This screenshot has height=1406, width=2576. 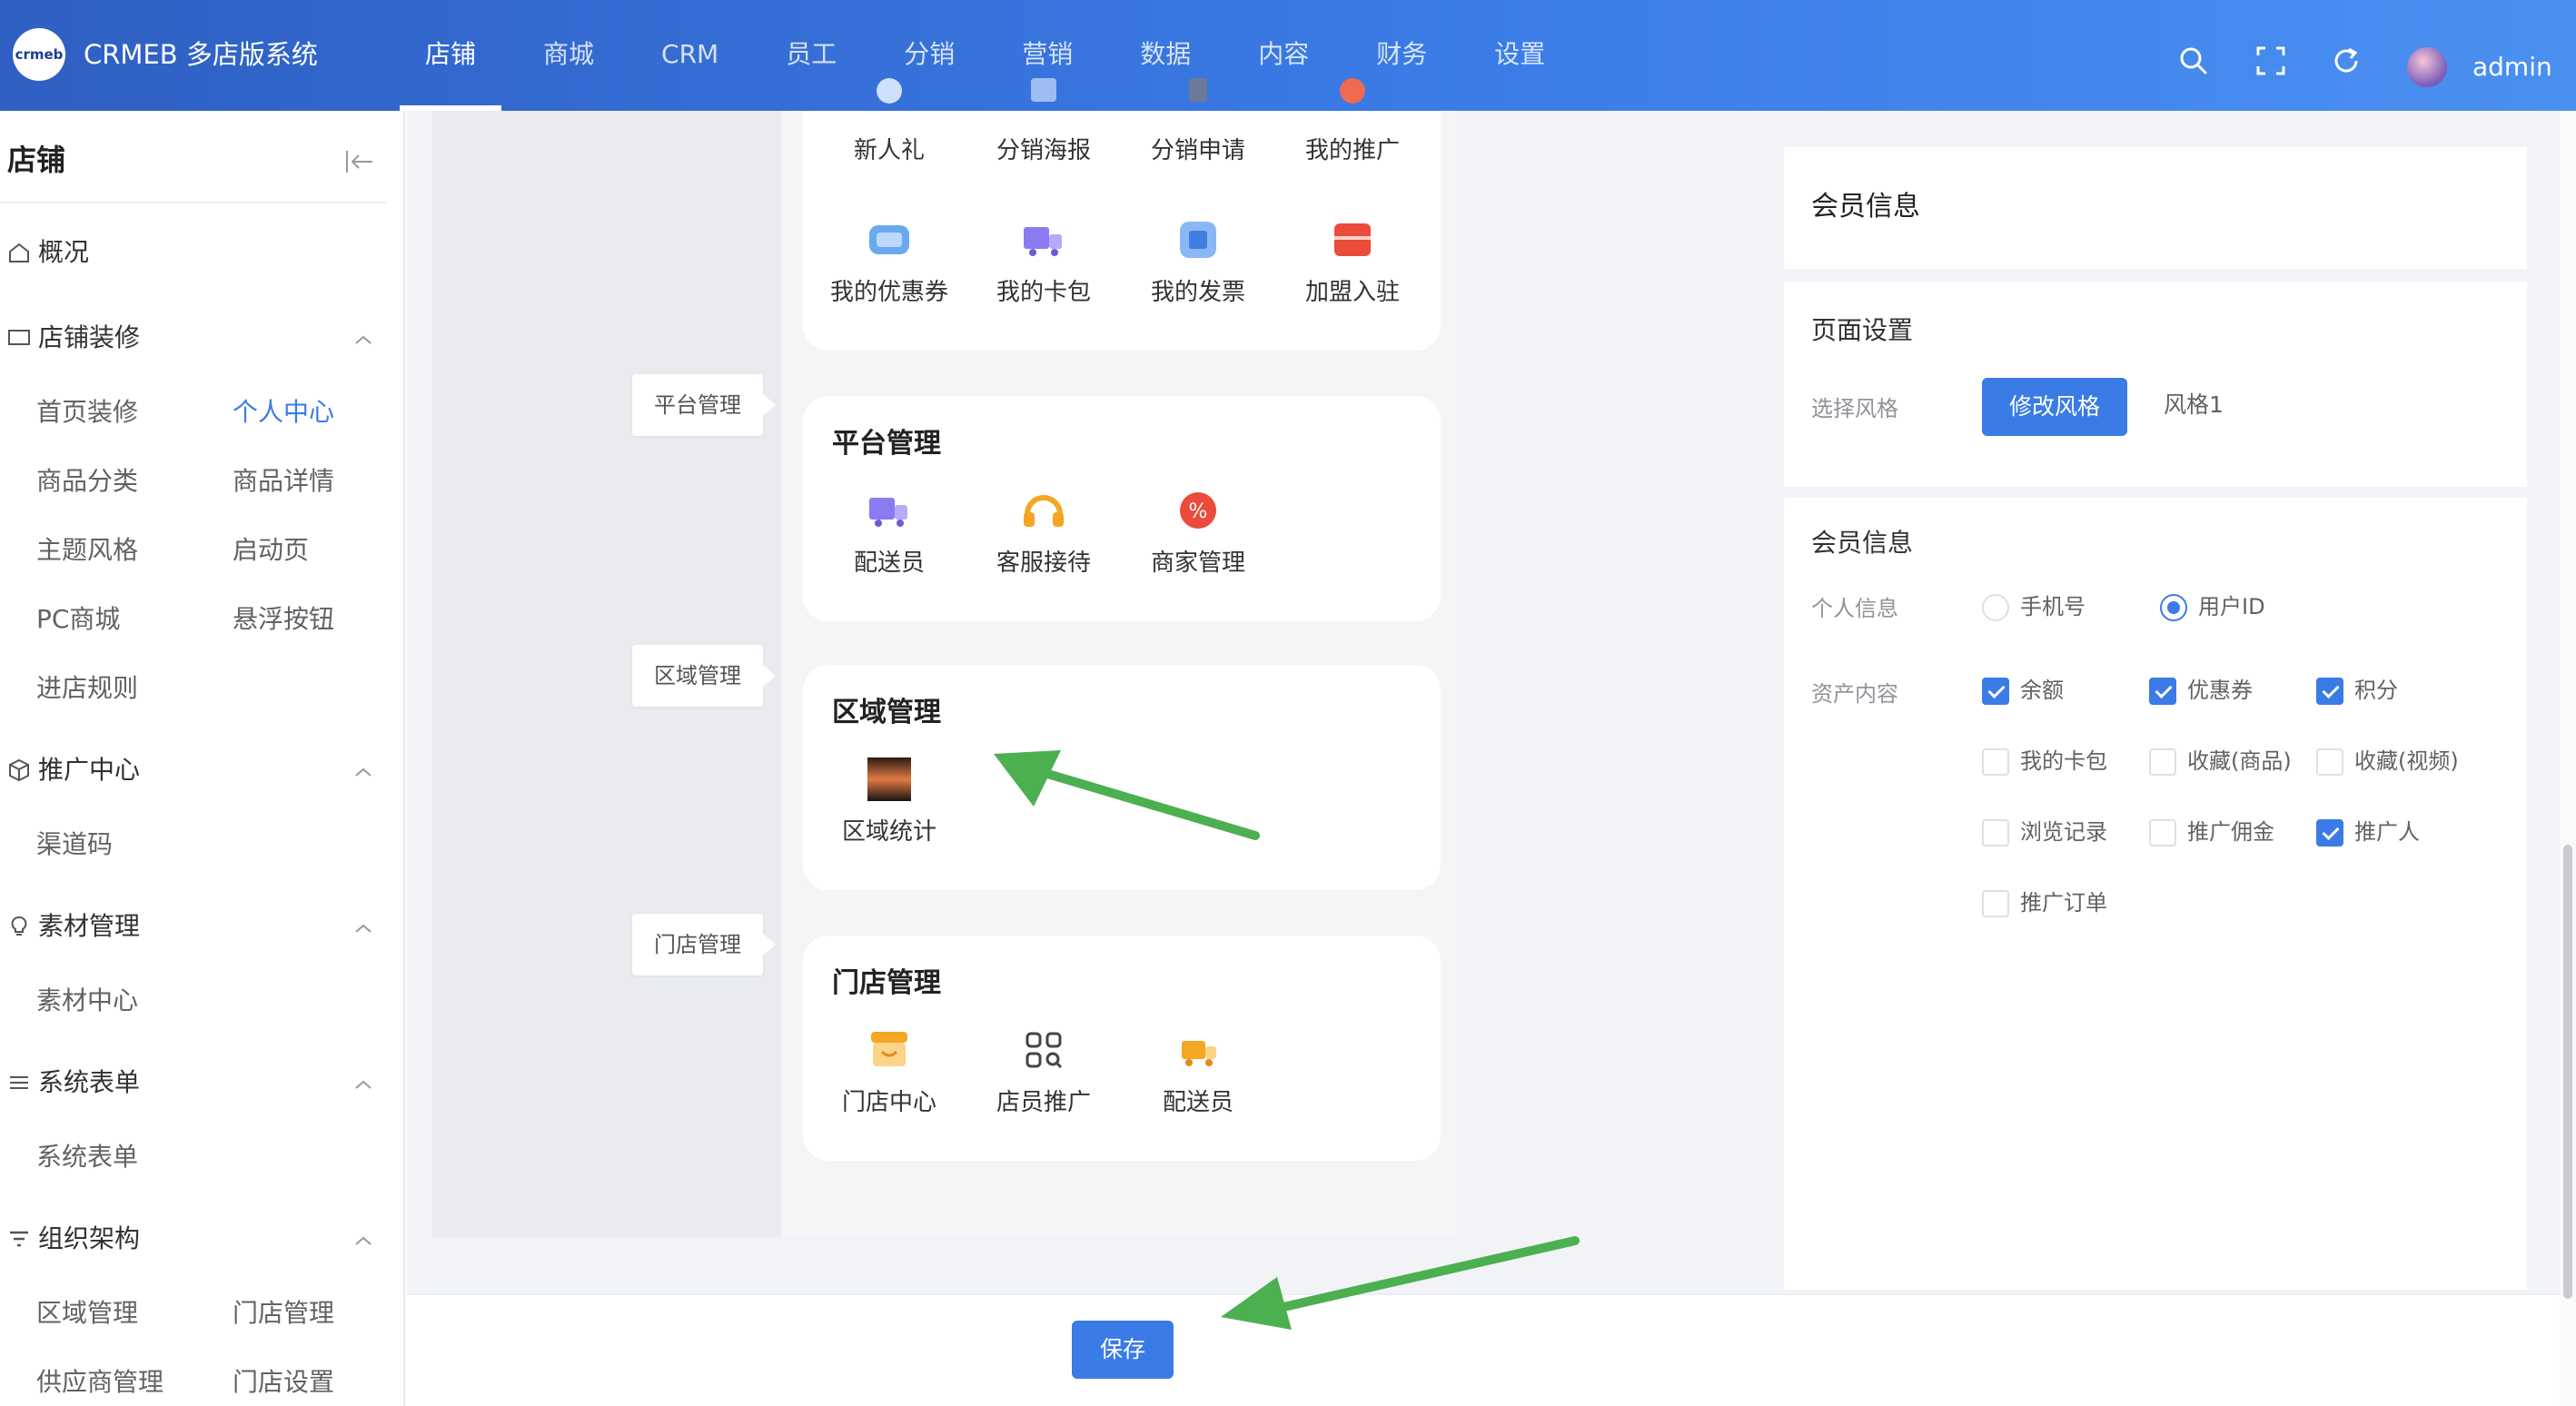 What do you see at coordinates (2357, 690) in the screenshot?
I see `checkbox-points: 积分` at bounding box center [2357, 690].